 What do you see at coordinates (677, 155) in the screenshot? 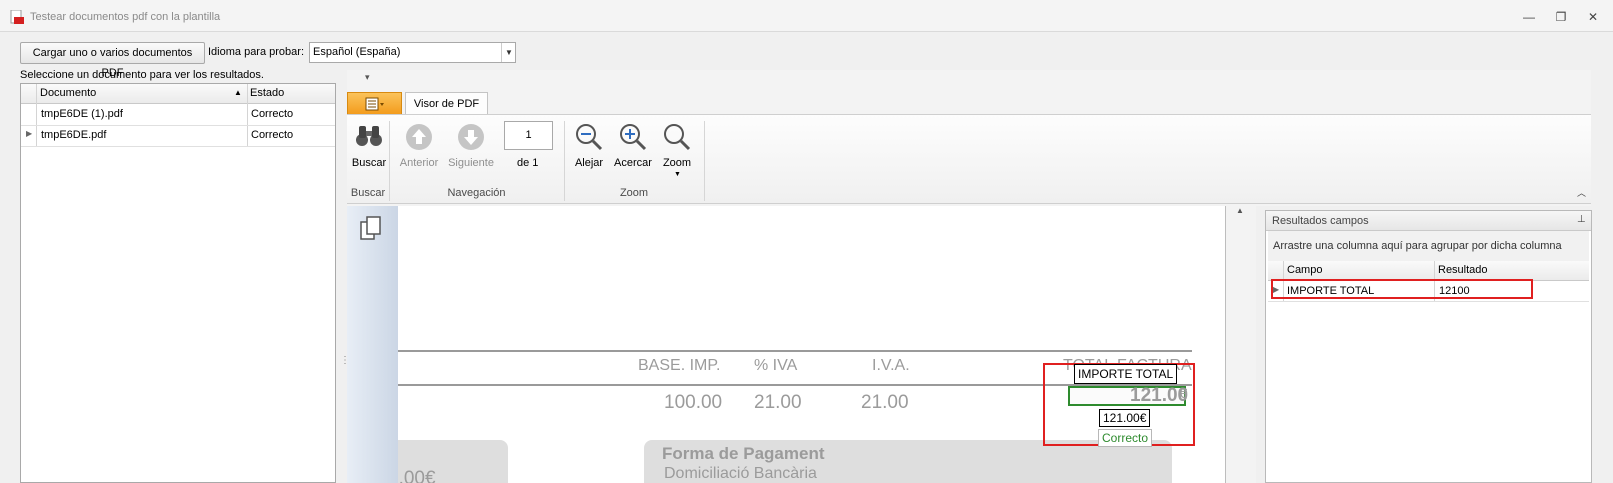
I see `zoom-dropdown-button: Zoom ▼` at bounding box center [677, 155].